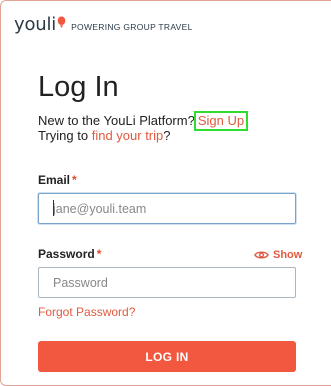 This screenshot has width=331, height=386. I want to click on find-trip-prompt: Trying to find your trip?, so click(104, 135).